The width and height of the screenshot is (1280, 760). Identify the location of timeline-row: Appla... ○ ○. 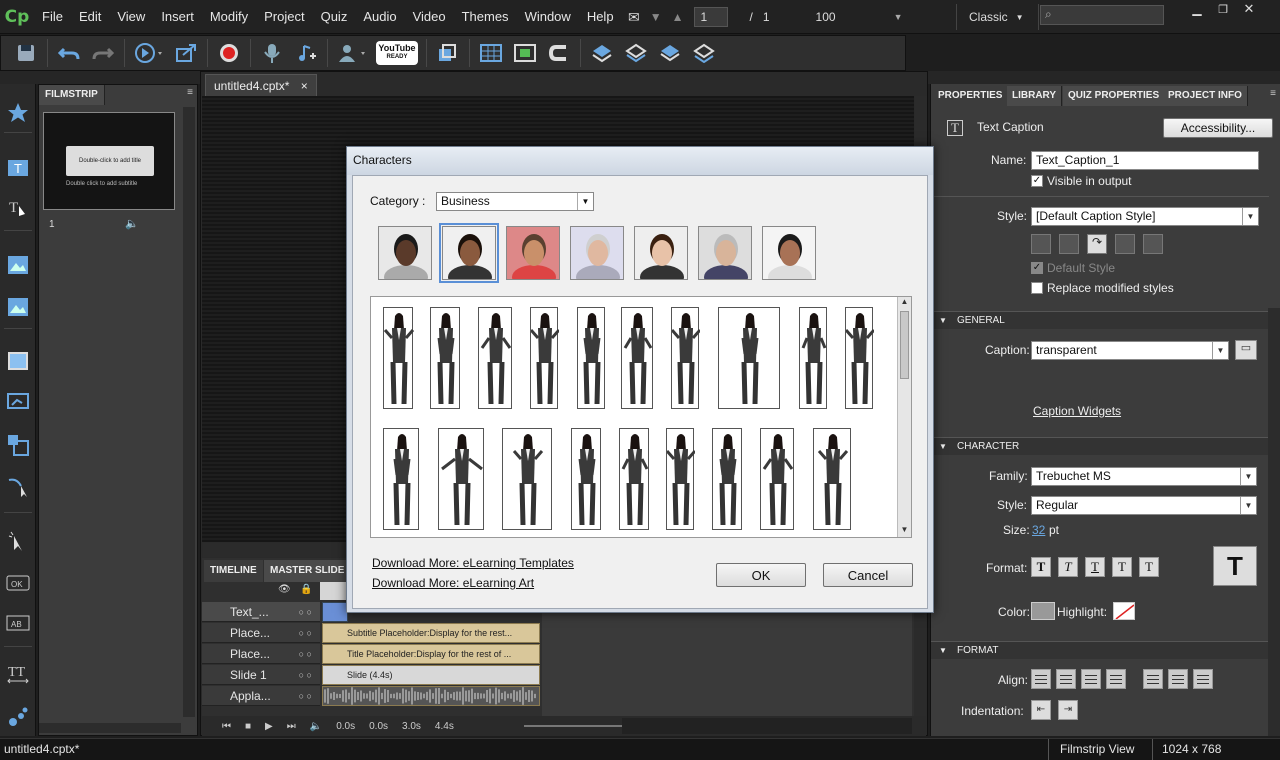
(261, 696).